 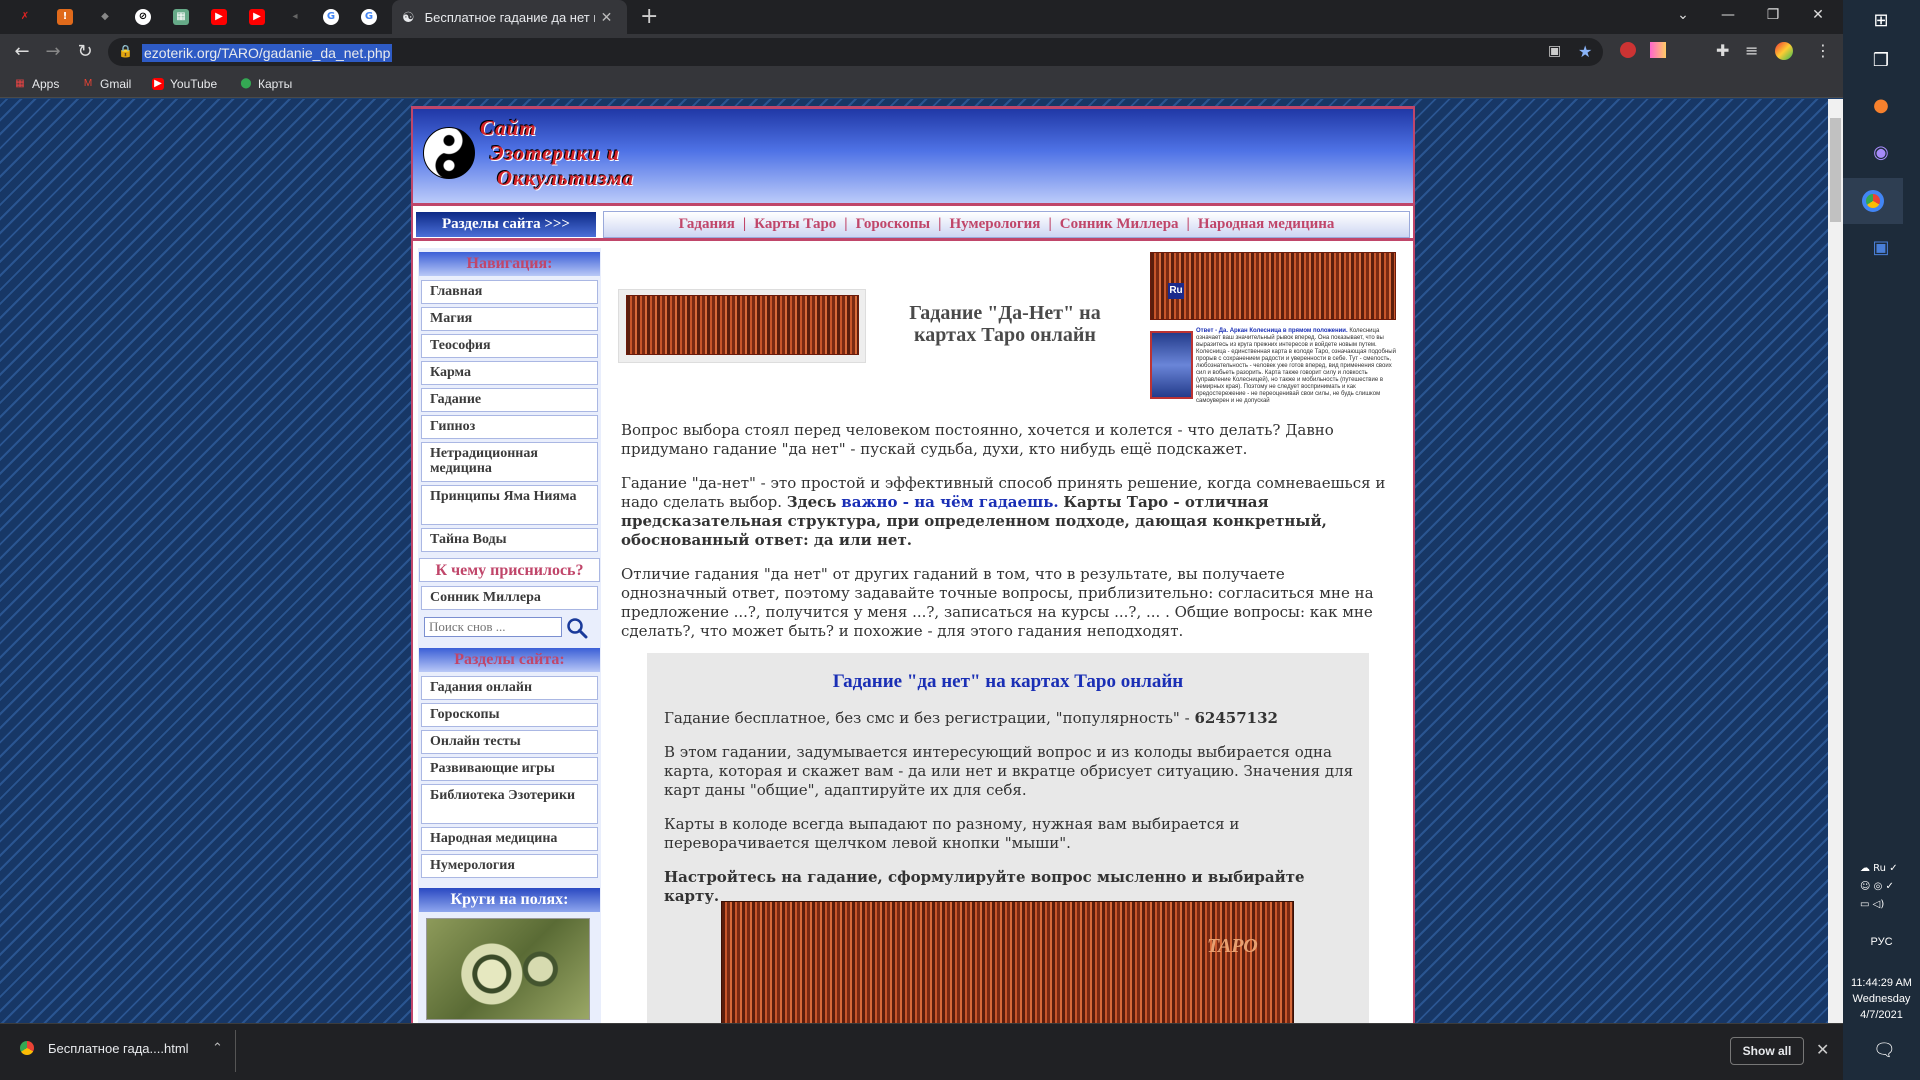 What do you see at coordinates (509, 540) in the screenshot?
I see `sidebar-item-water-secret: Тайна Воды` at bounding box center [509, 540].